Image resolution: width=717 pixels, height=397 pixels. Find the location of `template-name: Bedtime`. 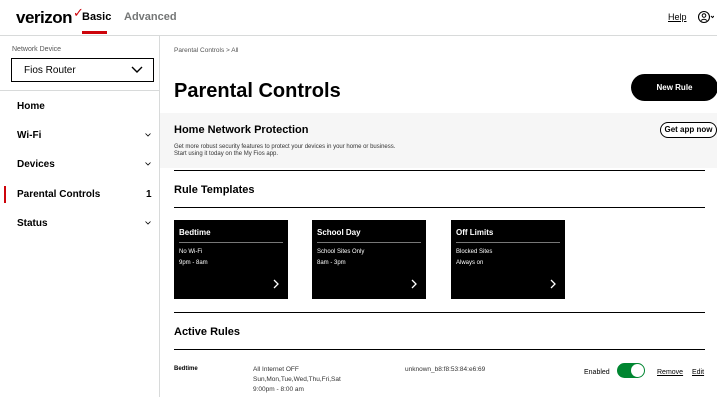

template-name: Bedtime is located at coordinates (195, 232).